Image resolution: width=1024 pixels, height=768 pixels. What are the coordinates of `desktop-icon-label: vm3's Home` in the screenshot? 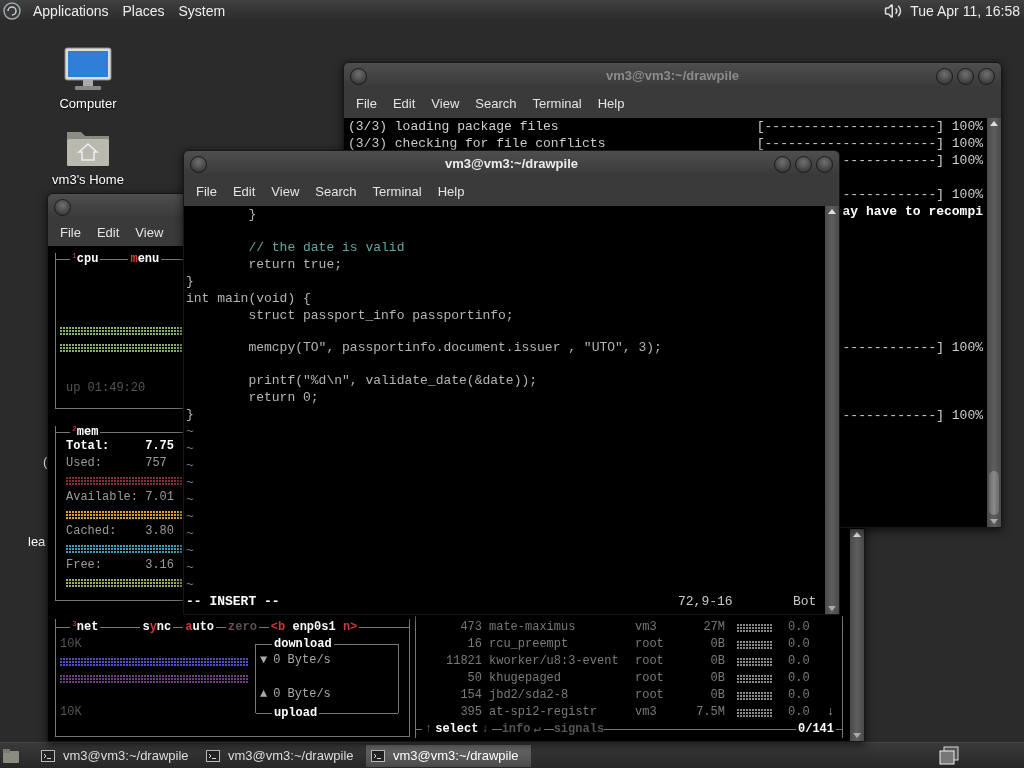 It's located at (88, 180).